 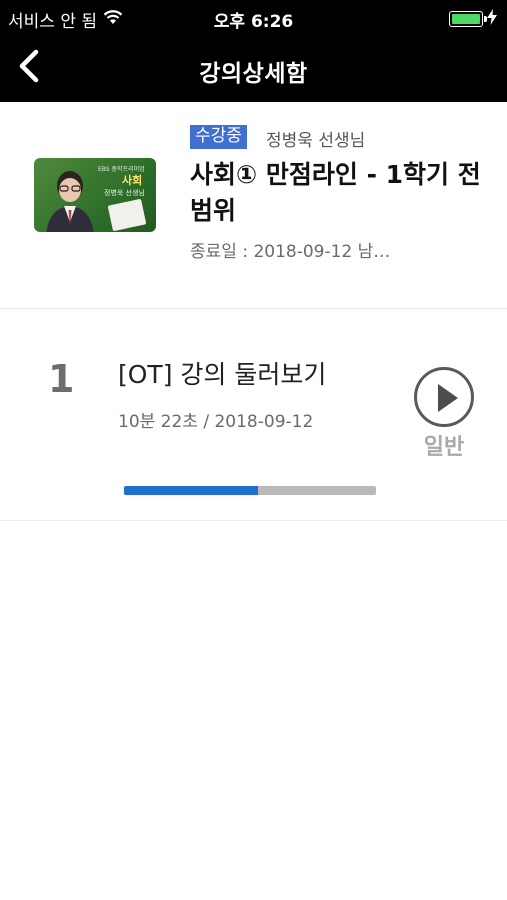 What do you see at coordinates (124, 193) in the screenshot?
I see `thumbnail-teacher: 정병욱 선생님` at bounding box center [124, 193].